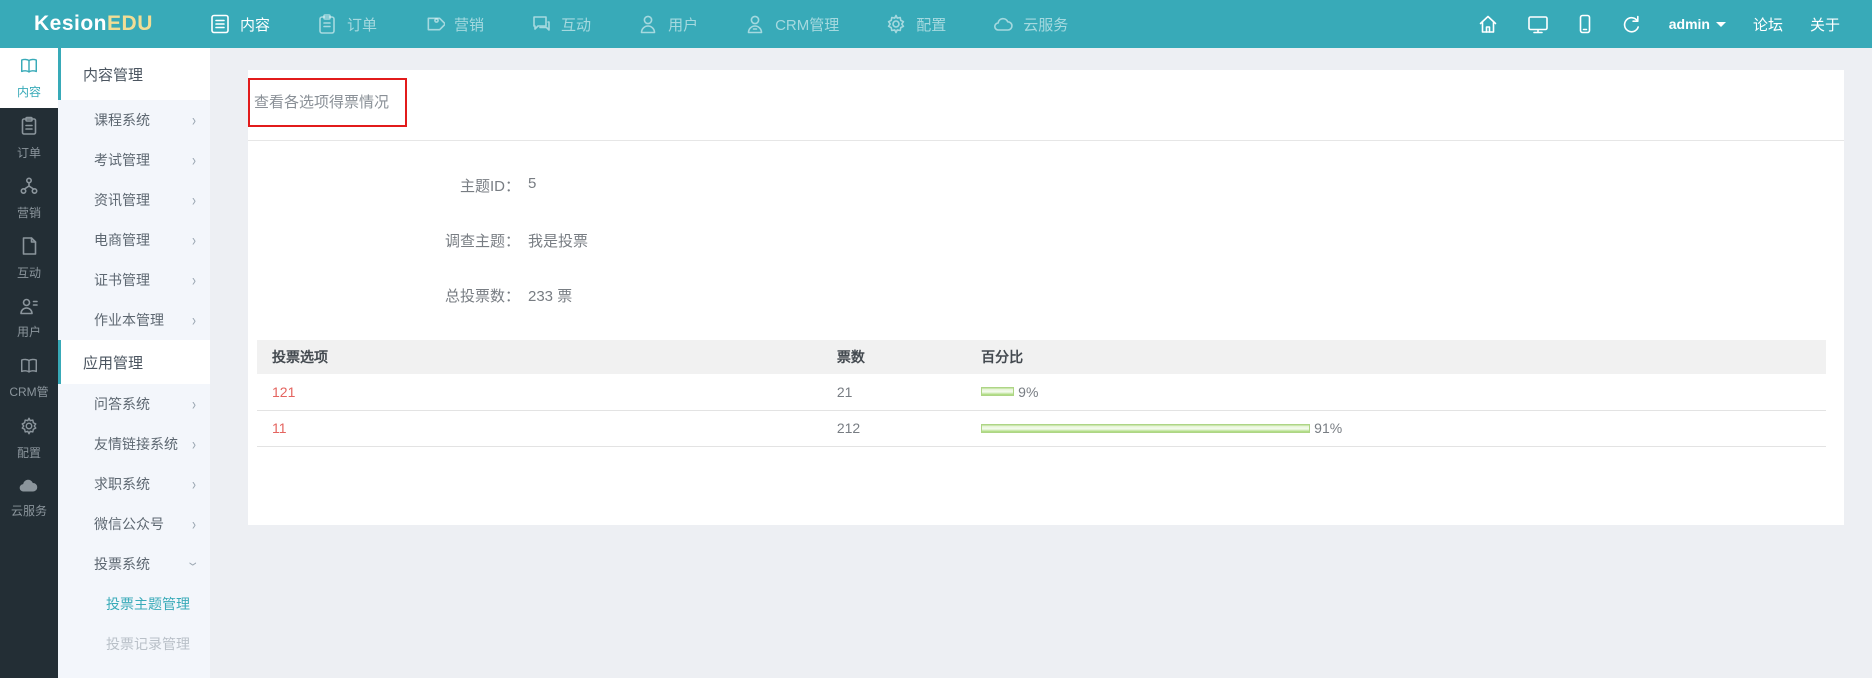 Image resolution: width=1872 pixels, height=678 pixels. Describe the element at coordinates (283, 392) in the screenshot. I see `vote-option-link: 121` at that location.